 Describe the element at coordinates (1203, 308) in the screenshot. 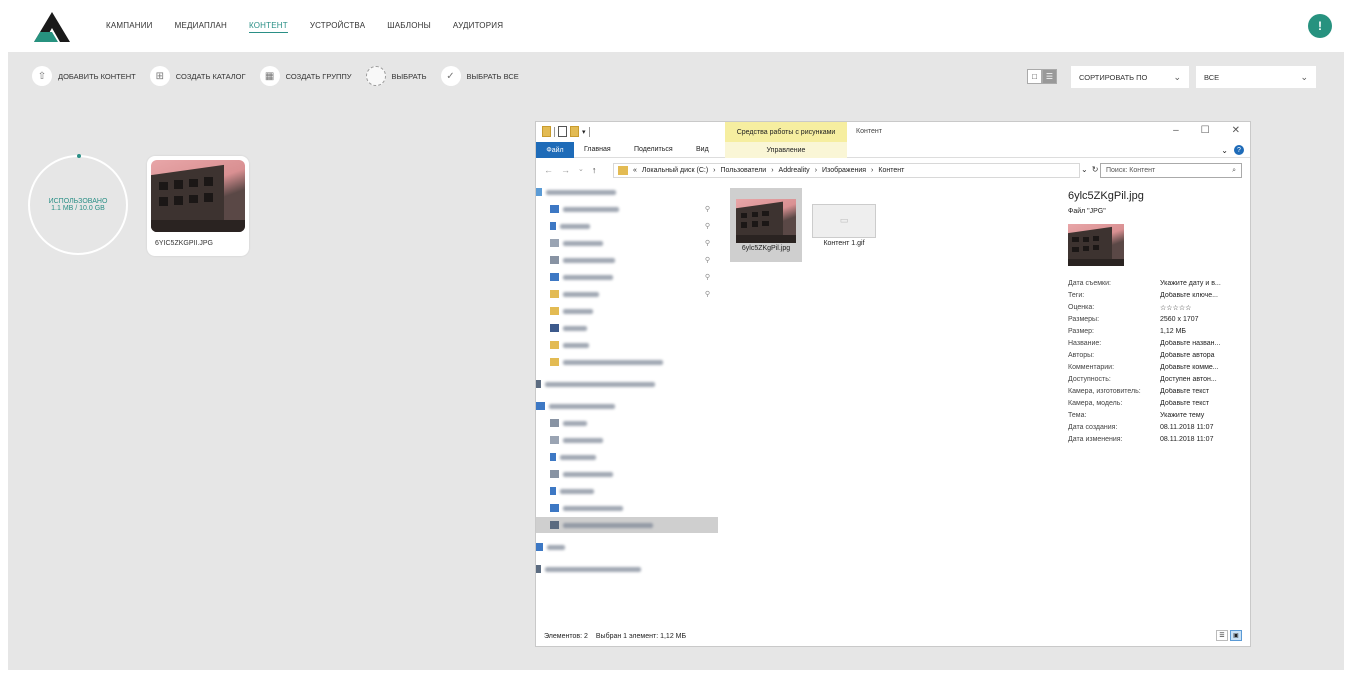

I see `rating-stars: ☆☆☆☆☆` at that location.